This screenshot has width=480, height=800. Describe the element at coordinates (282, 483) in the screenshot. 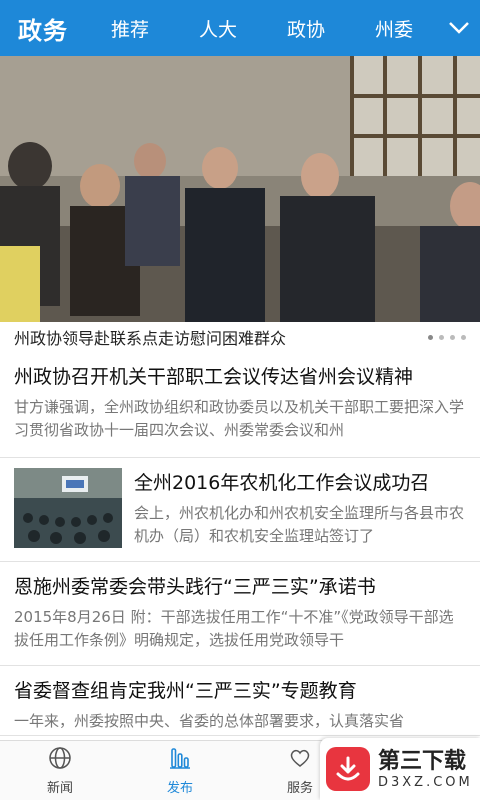

I see `news-title: 全州2016年农机化工作会议成功召` at that location.